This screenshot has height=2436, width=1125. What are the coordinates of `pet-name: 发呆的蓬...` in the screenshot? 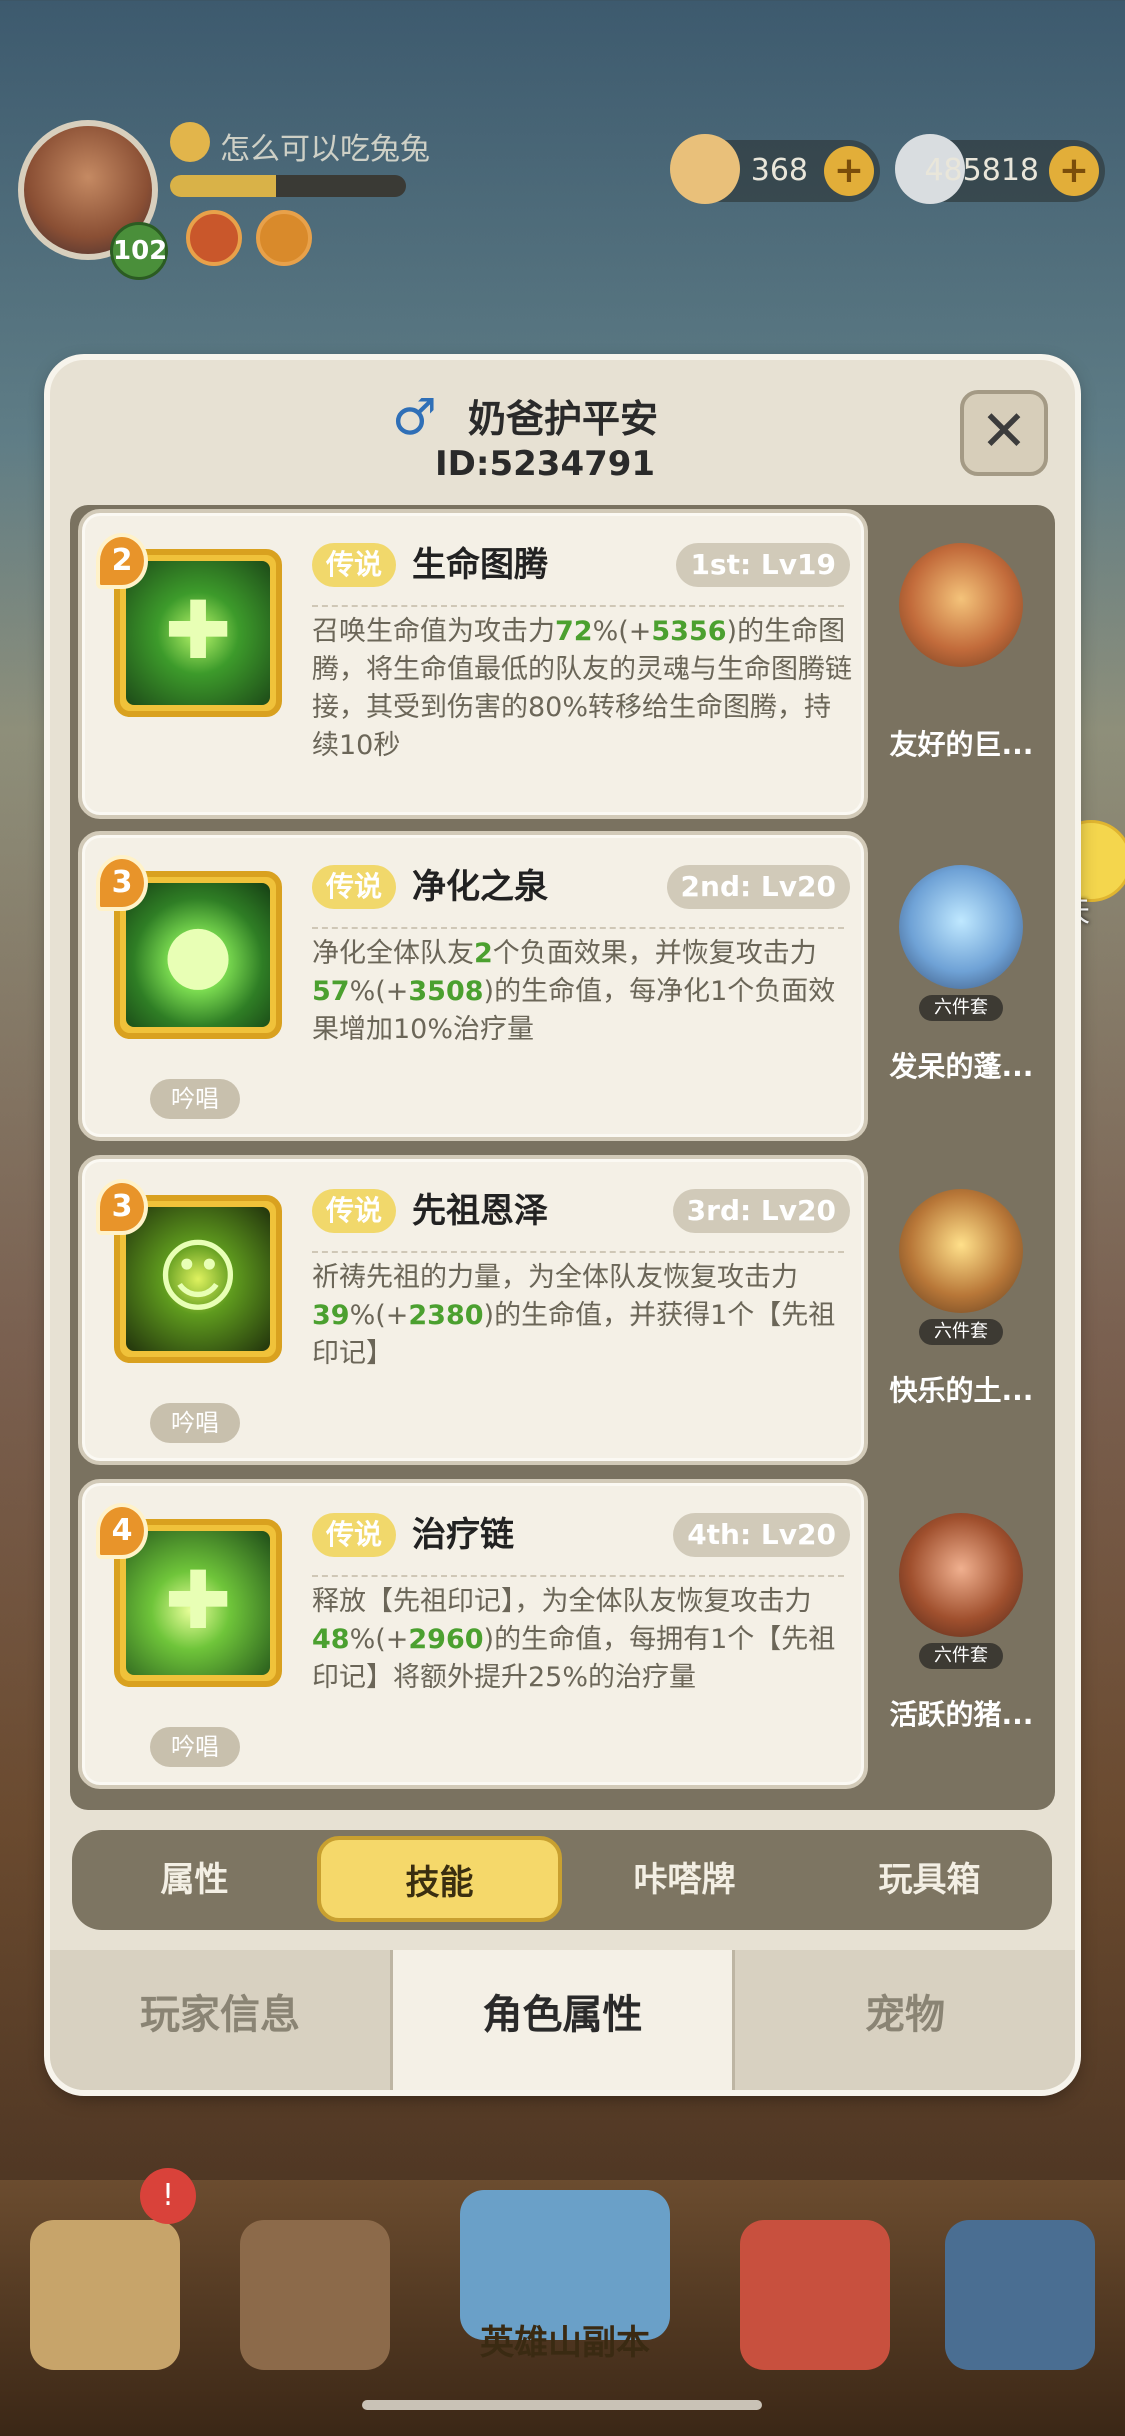 It's located at (961, 1066).